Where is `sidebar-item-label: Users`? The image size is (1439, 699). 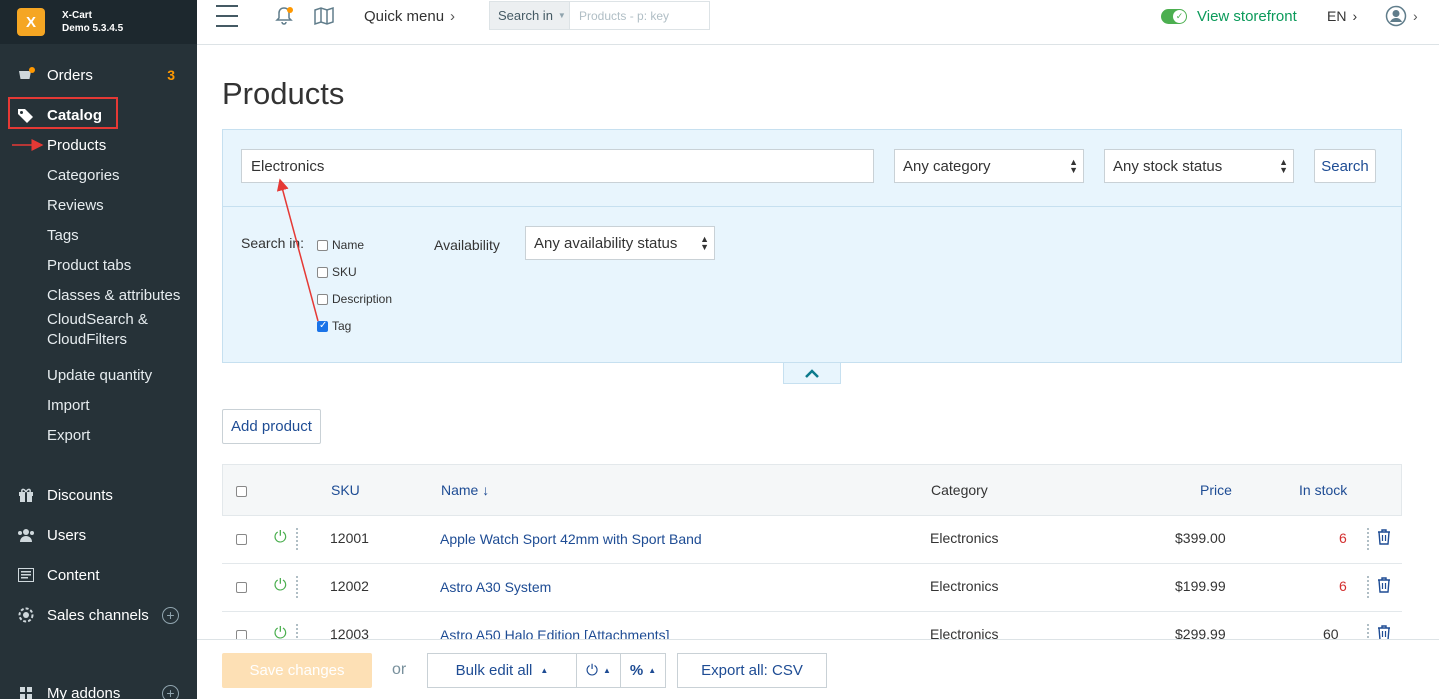
sidebar-item-label: Users is located at coordinates (67, 535).